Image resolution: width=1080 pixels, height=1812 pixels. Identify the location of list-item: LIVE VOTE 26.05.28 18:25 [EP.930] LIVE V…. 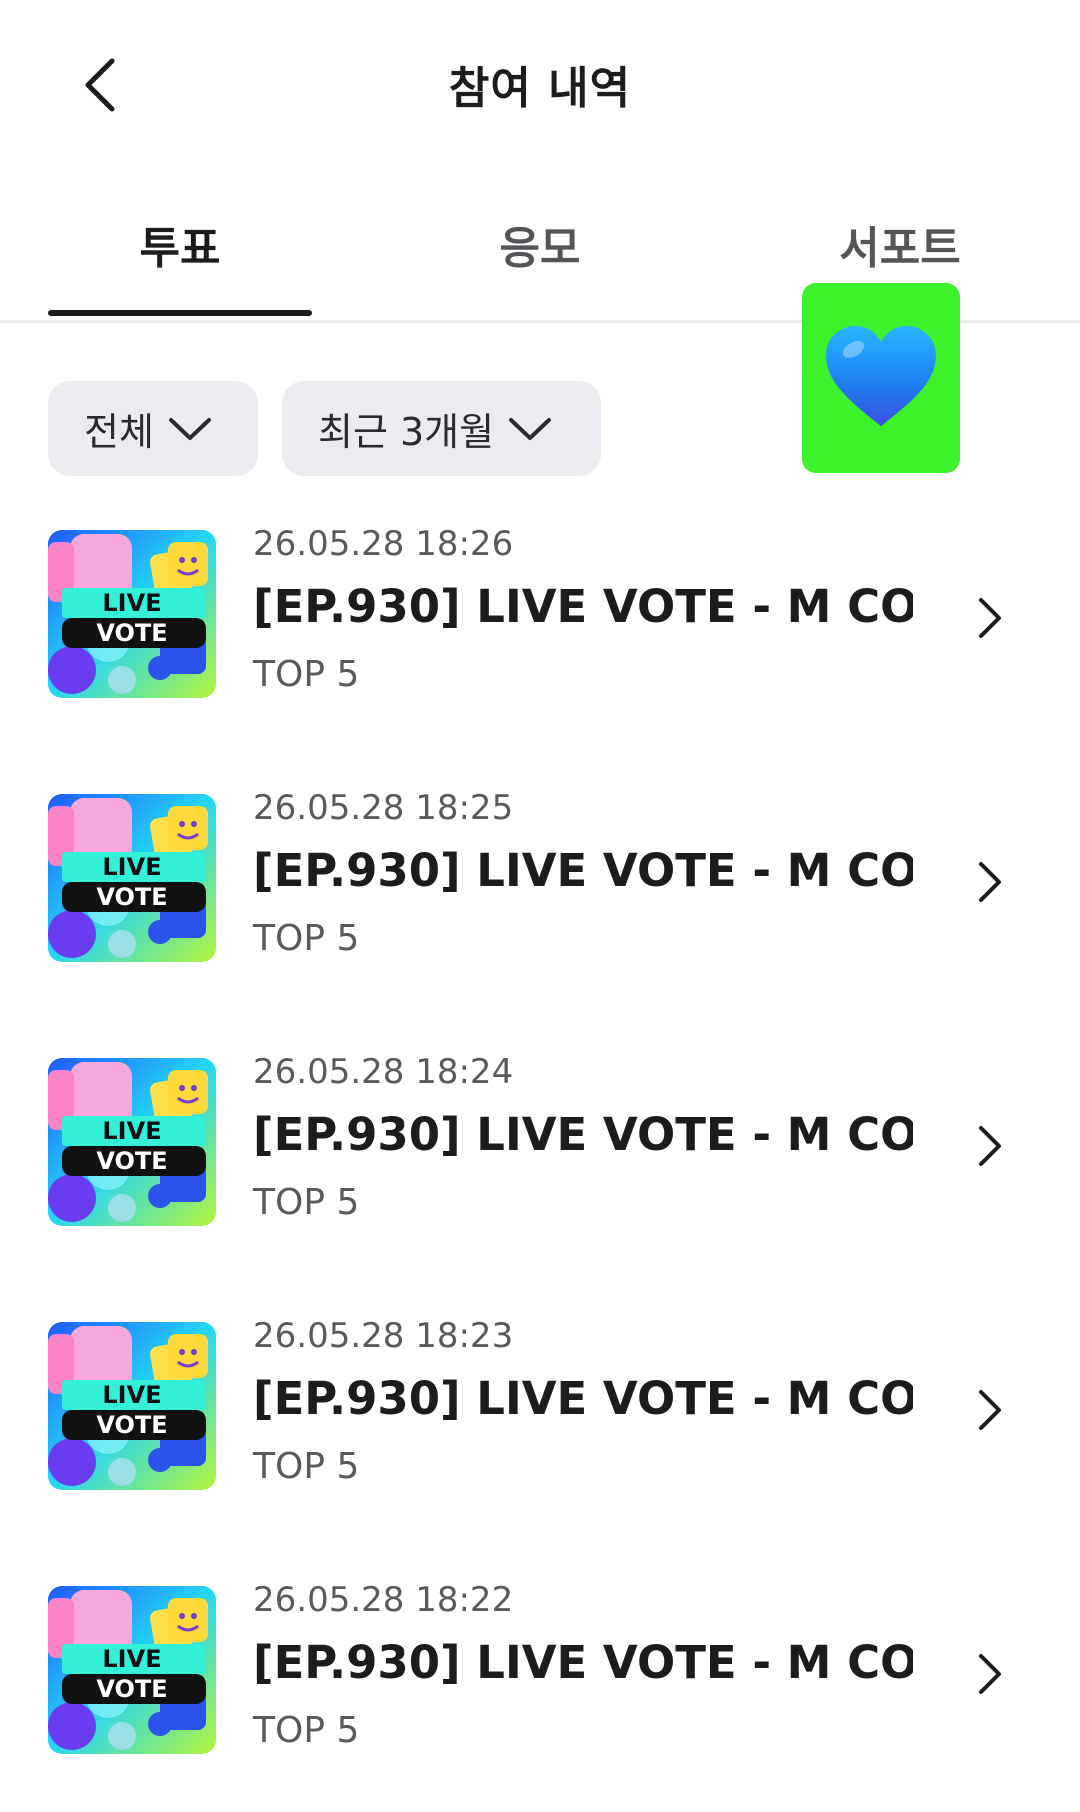
(540, 884).